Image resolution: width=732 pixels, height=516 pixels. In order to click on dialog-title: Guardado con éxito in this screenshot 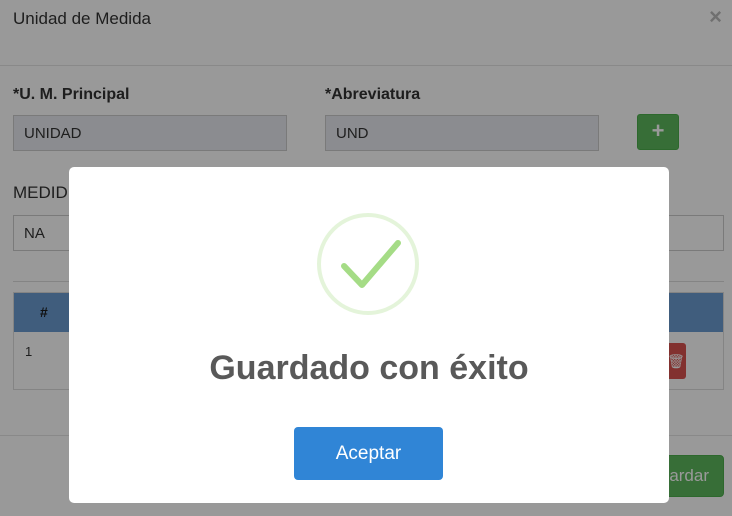, I will do `click(369, 368)`.